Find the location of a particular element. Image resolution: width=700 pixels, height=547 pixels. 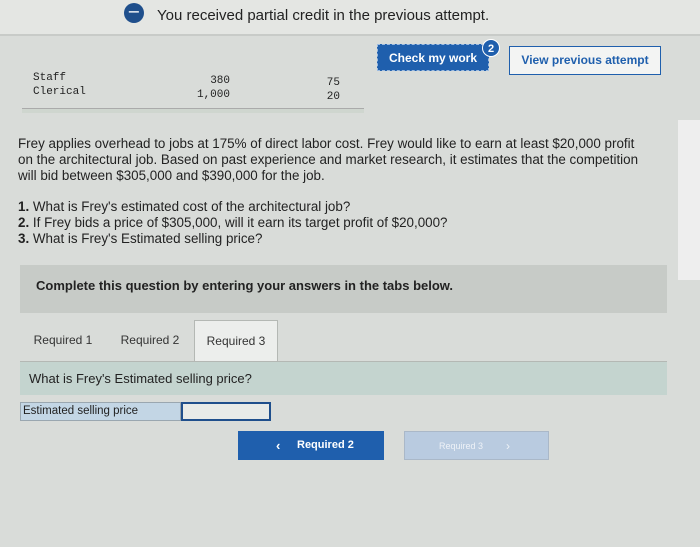

next-required-button: Required 3 › is located at coordinates (476, 445).